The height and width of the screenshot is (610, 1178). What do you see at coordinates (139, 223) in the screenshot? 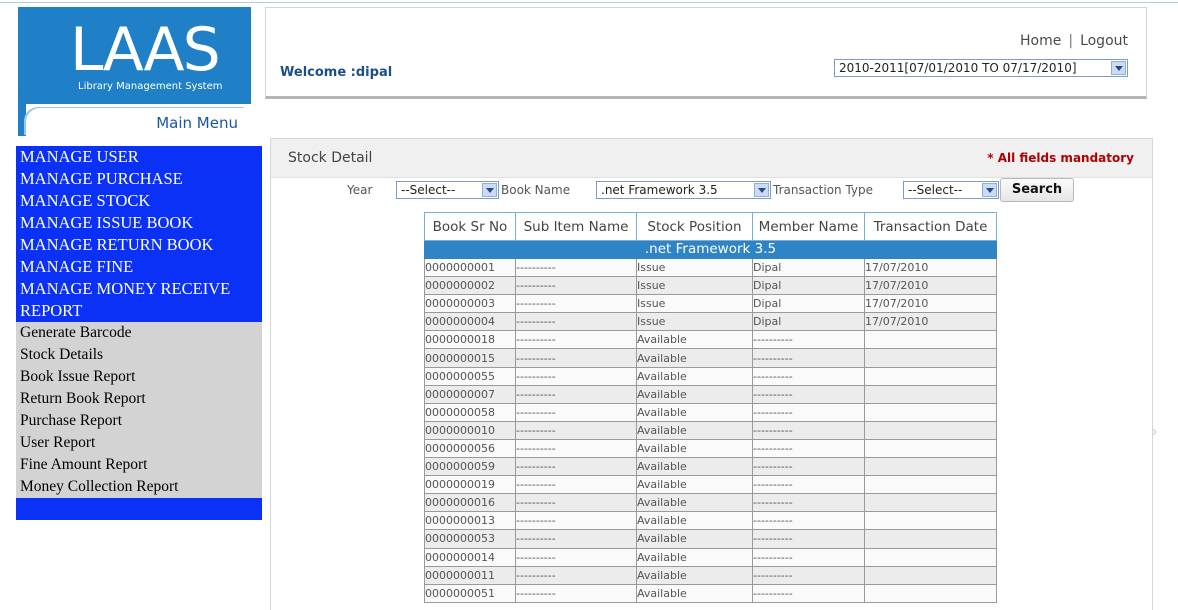
I see `sidebar-item-manage-issue-book: MANAGE ISSUE BOOK` at bounding box center [139, 223].